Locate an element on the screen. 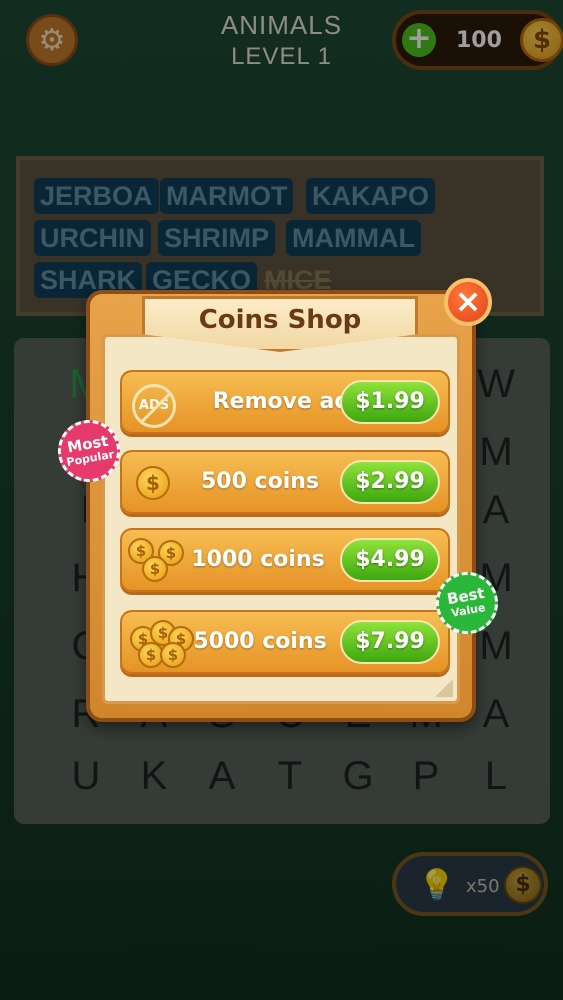 The image size is (563, 1000). buy-button: $7.99 is located at coordinates (390, 642).